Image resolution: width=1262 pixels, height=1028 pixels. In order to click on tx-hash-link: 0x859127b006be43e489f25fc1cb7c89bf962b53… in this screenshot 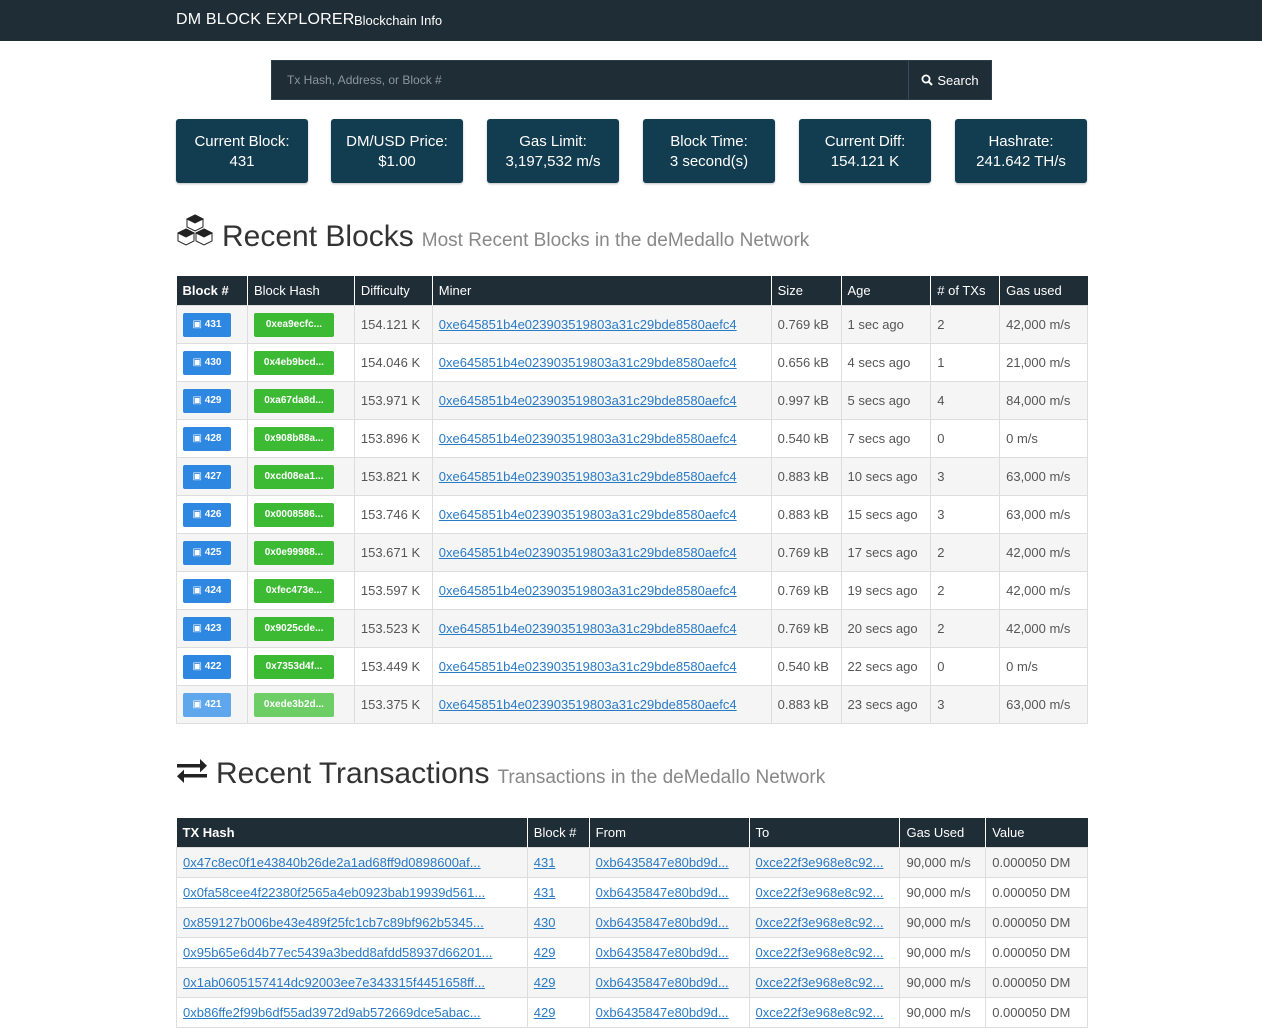, I will do `click(333, 922)`.